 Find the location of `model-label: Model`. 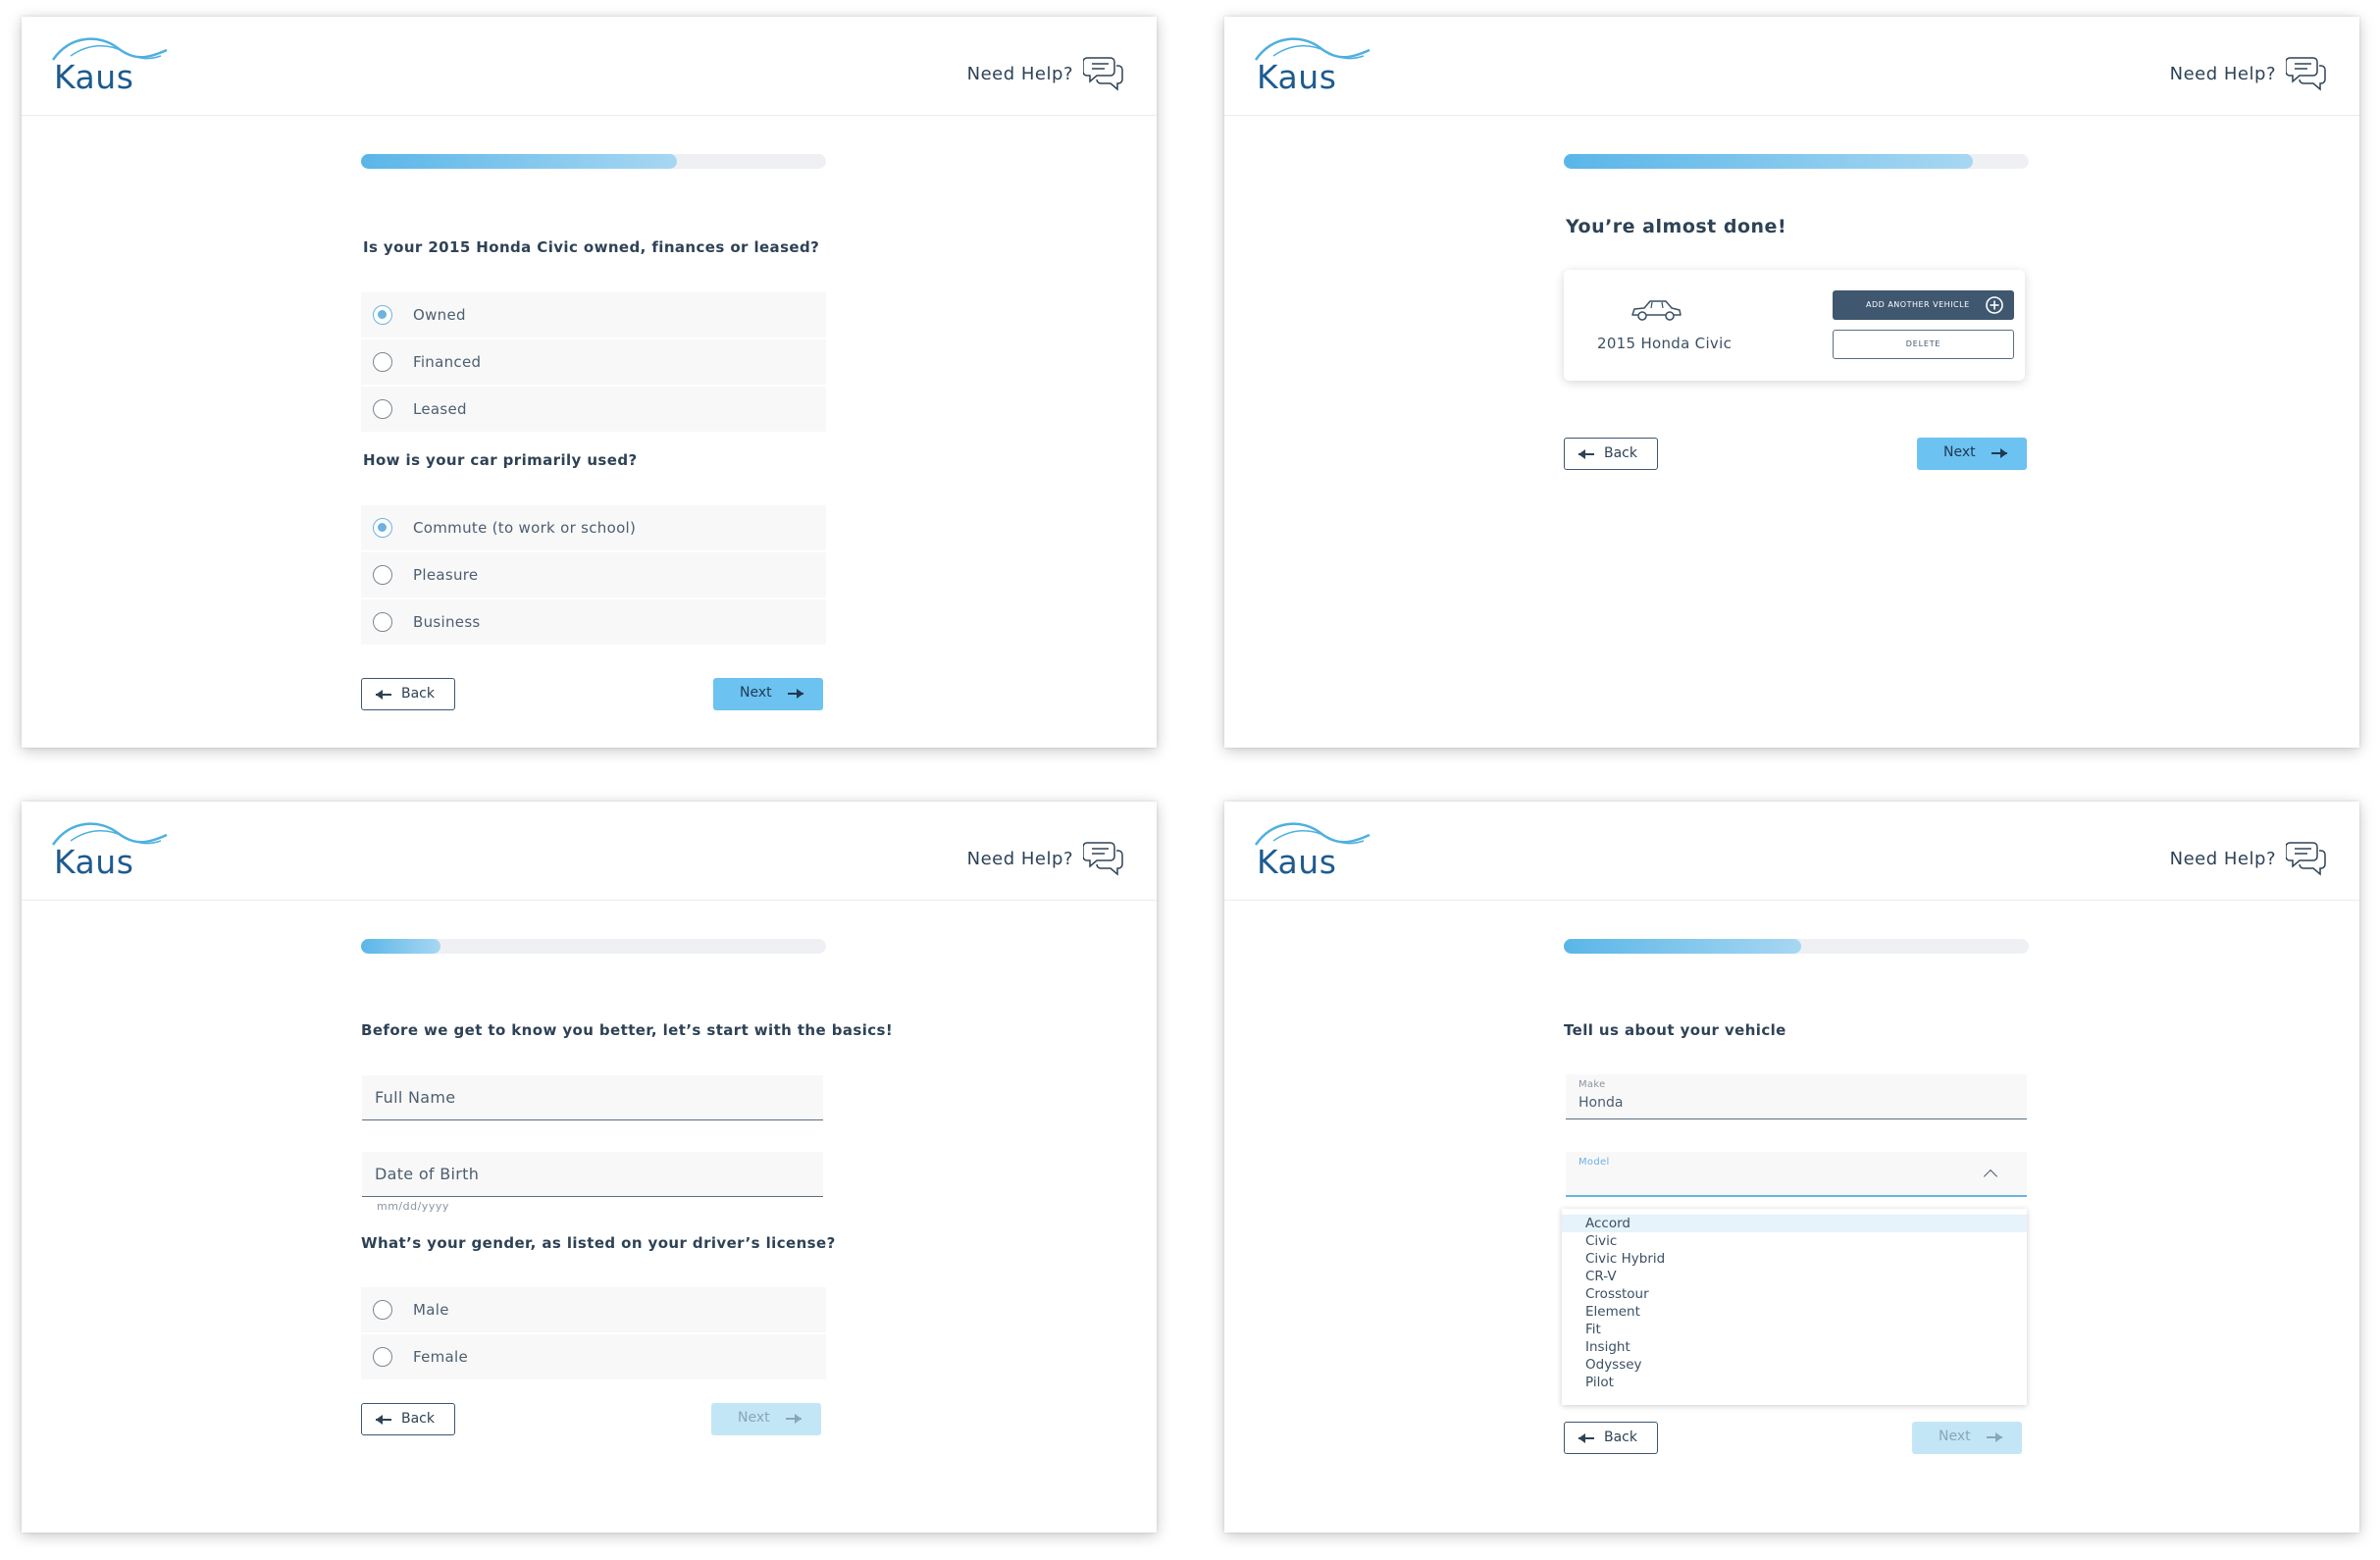

model-label: Model is located at coordinates (1594, 1162).